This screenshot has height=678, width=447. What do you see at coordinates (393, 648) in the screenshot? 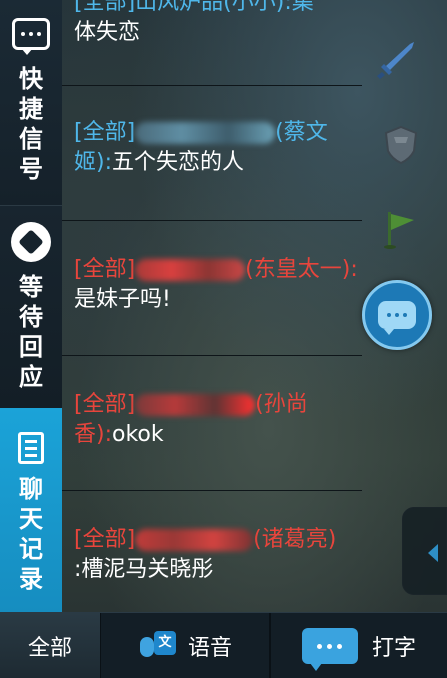
I see `type-label: 打字` at bounding box center [393, 648].